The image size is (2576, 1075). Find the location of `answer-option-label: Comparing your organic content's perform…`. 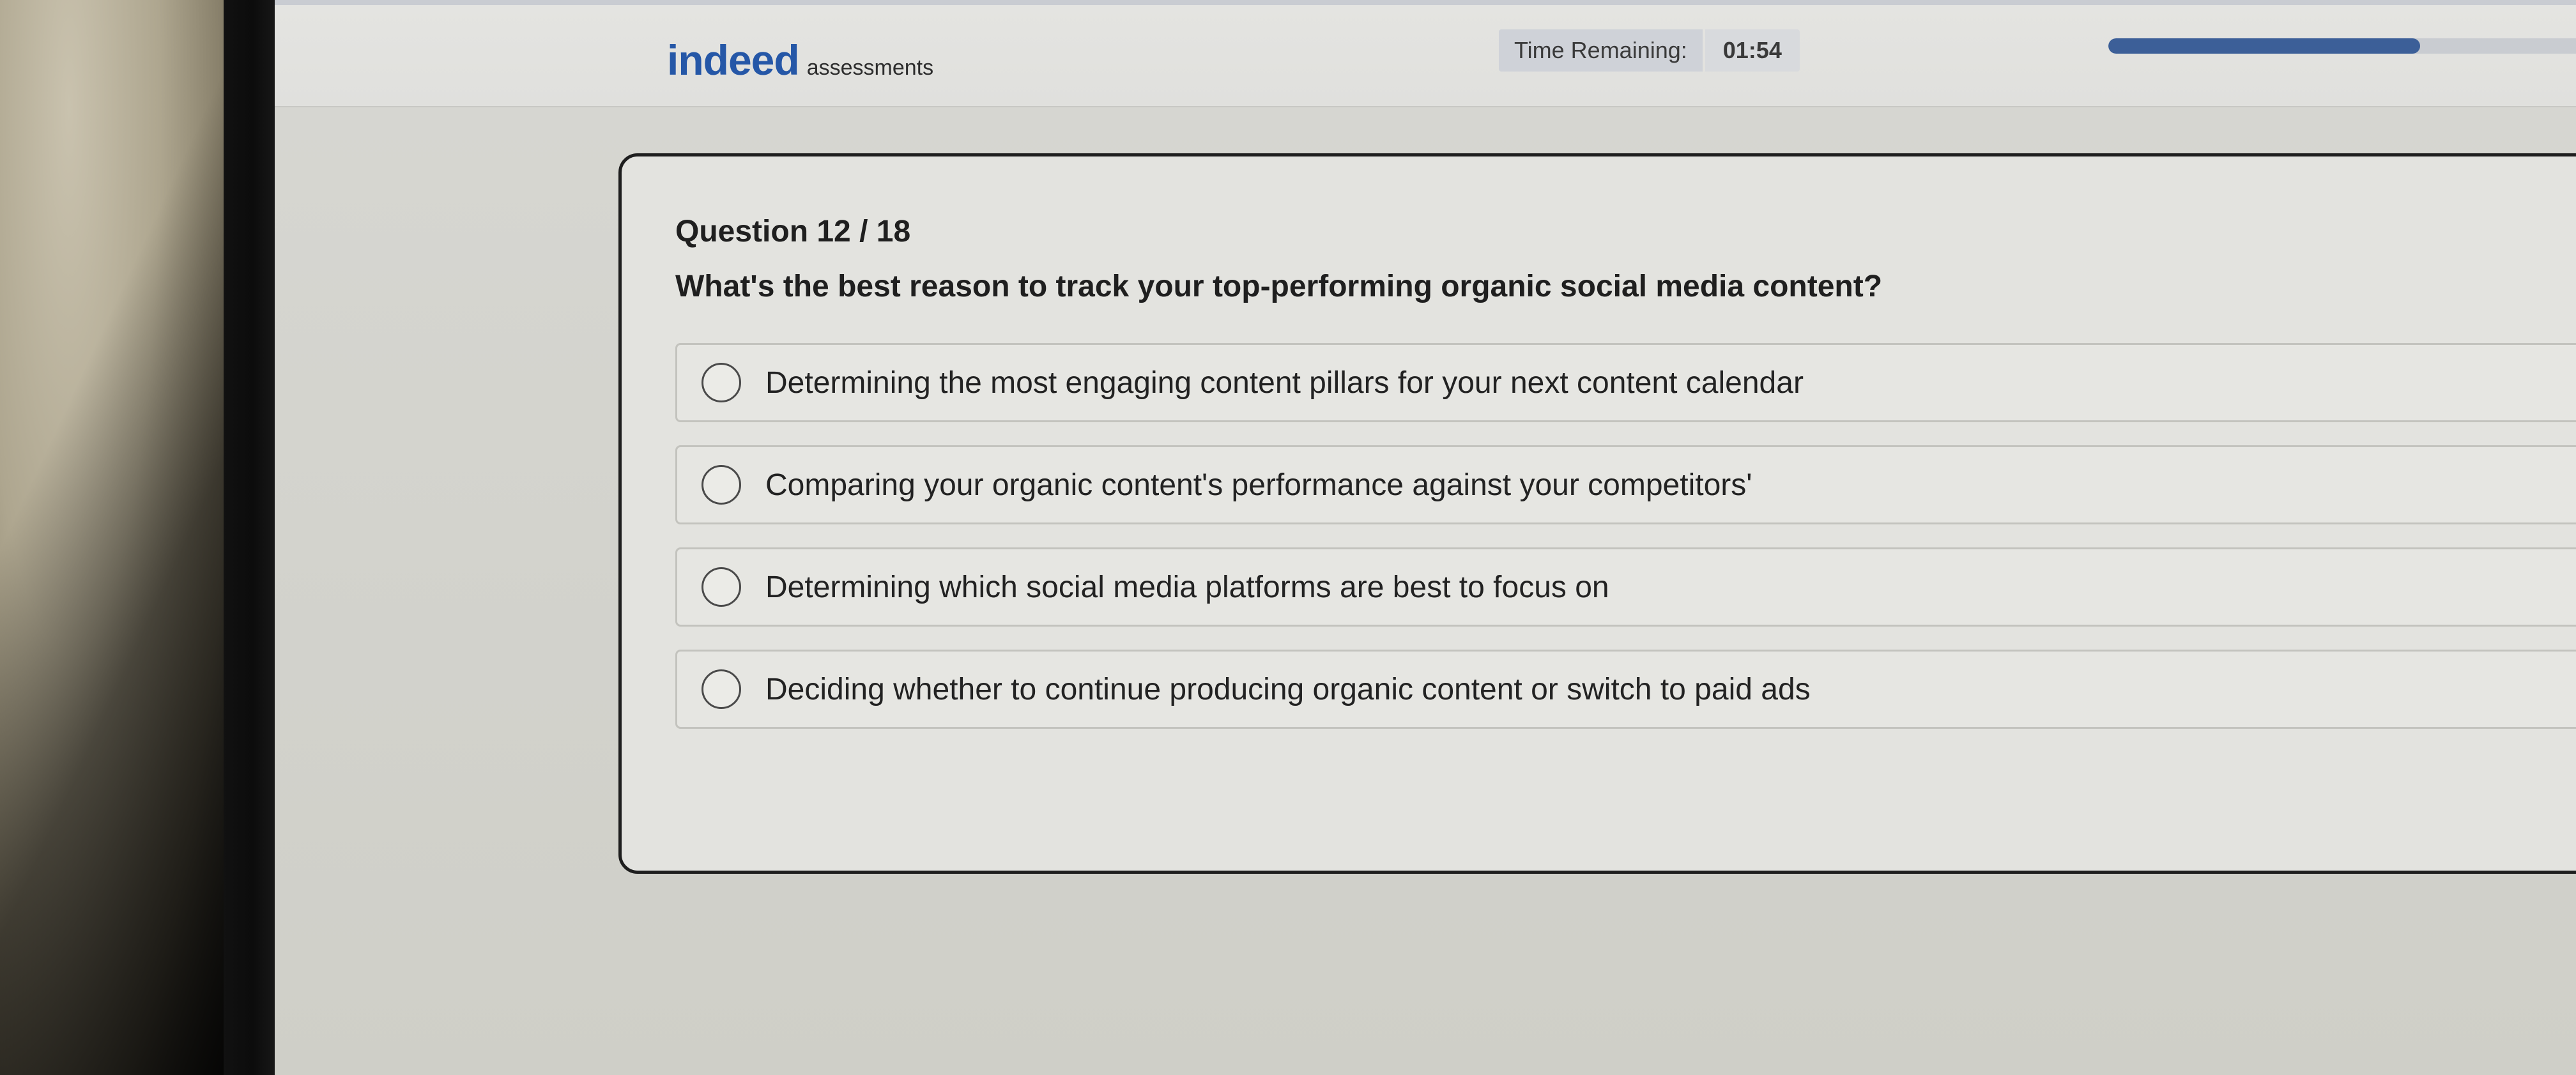

answer-option-label: Comparing your organic content's perform… is located at coordinates (1258, 485).